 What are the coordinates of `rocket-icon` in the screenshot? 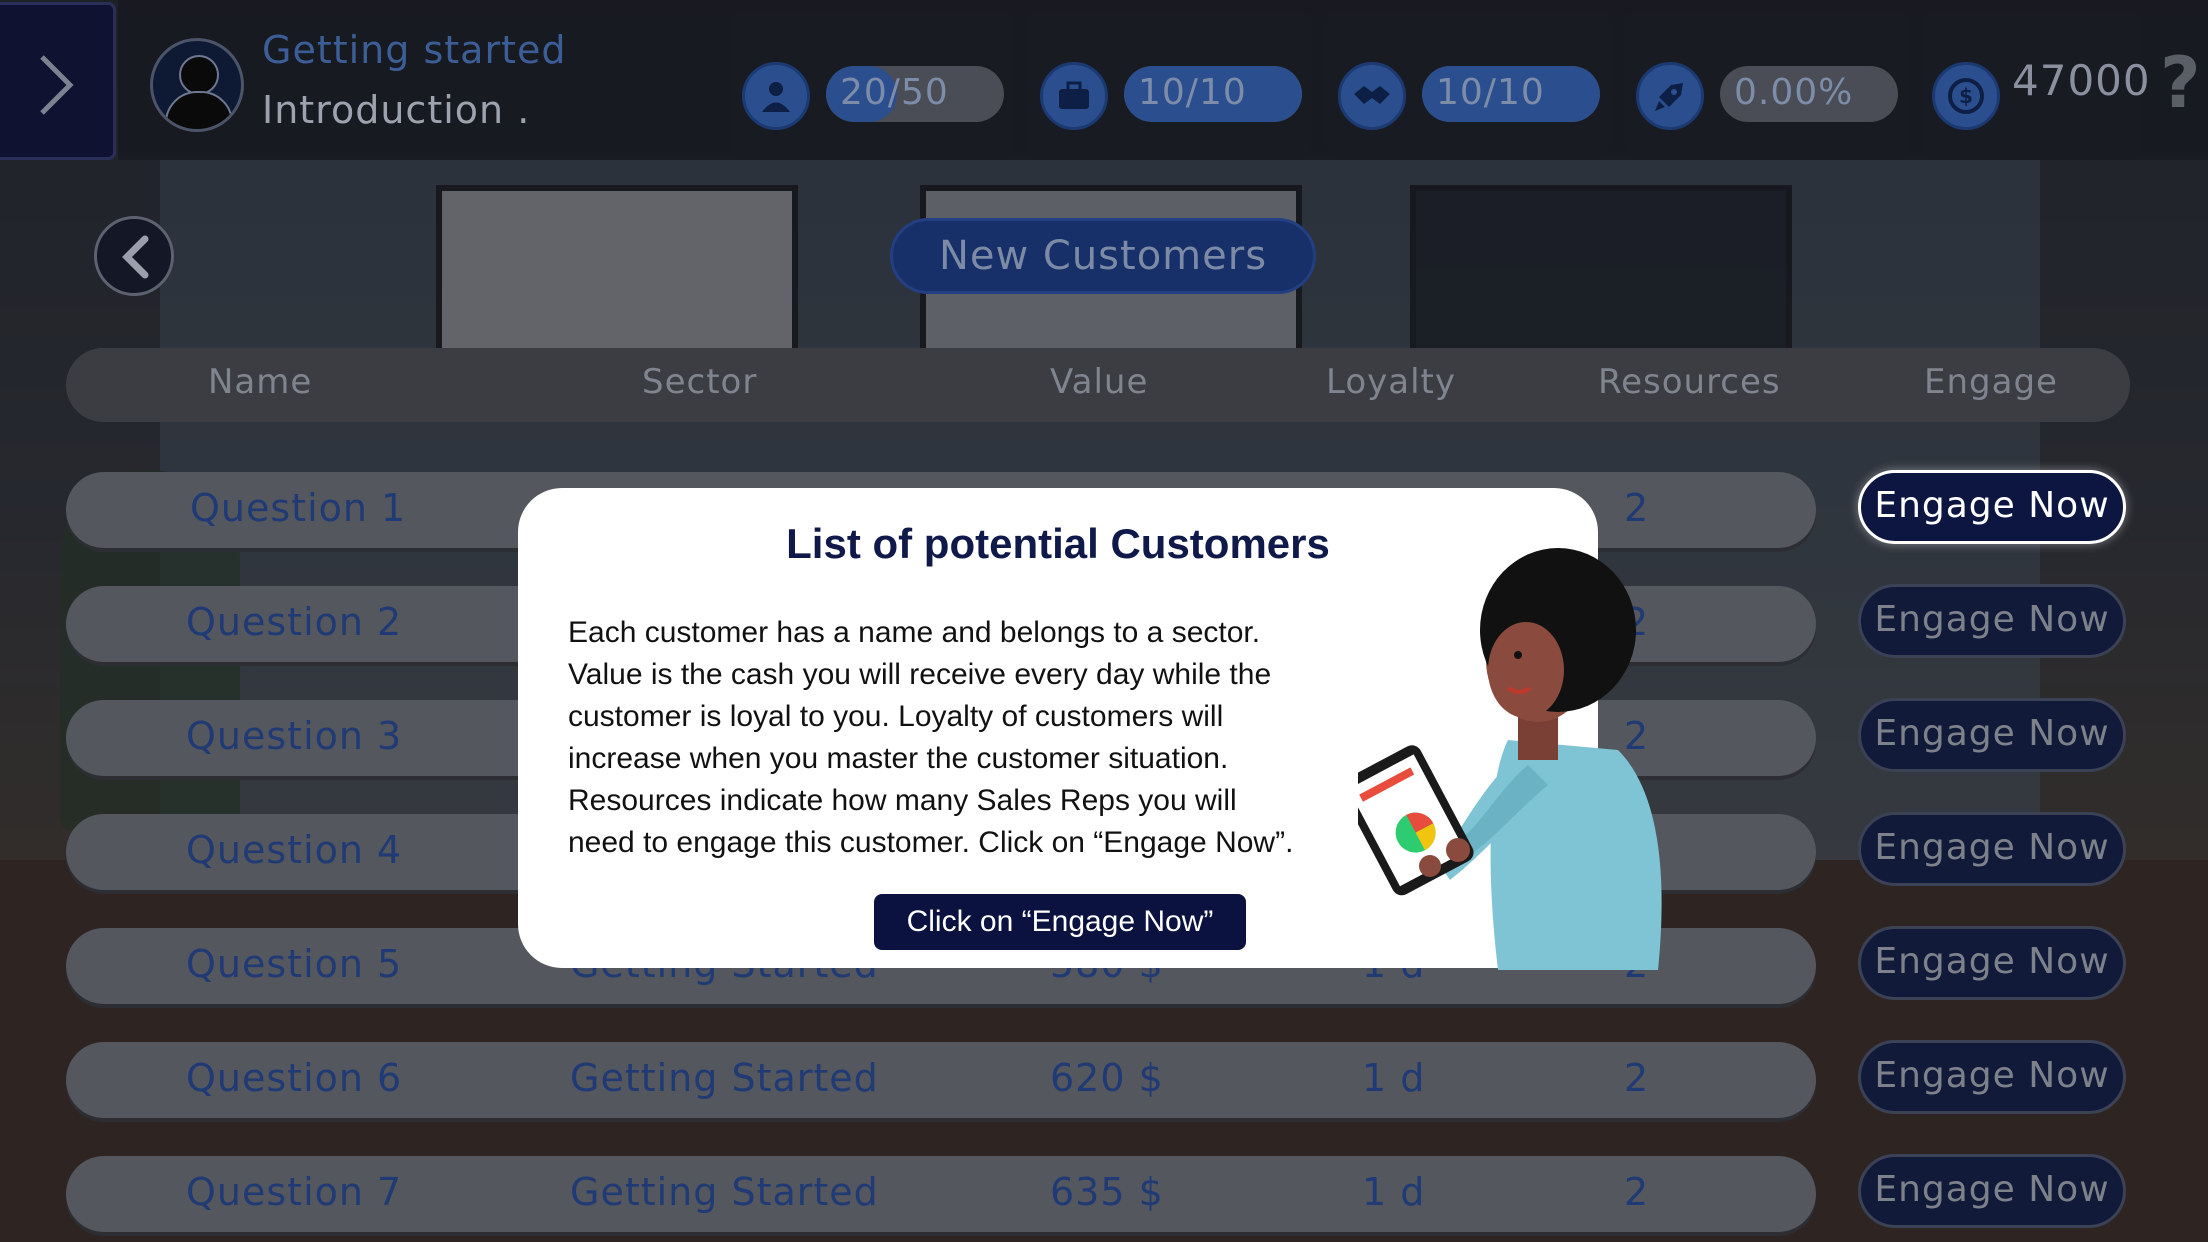 It's located at (1670, 96).